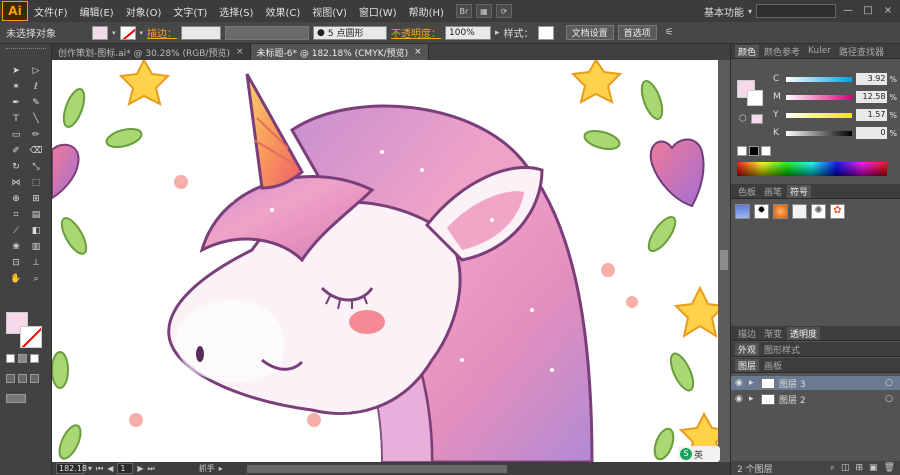 The image size is (900, 475). Describe the element at coordinates (36, 263) in the screenshot. I see `slice-tool-icon: ⟂` at that location.